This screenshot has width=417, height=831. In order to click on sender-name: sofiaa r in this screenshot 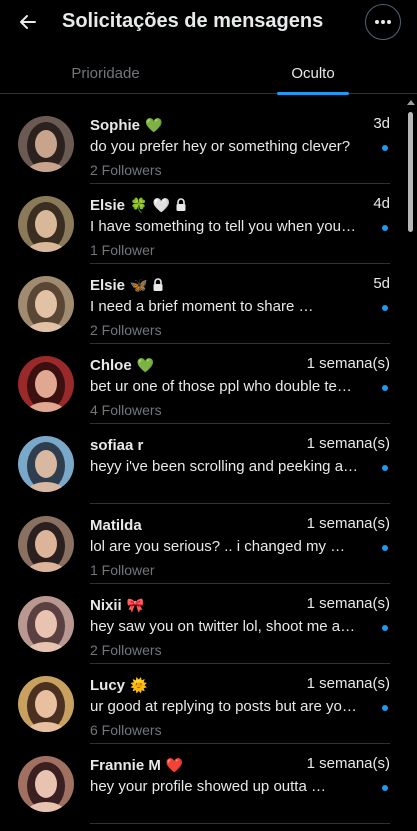, I will do `click(117, 445)`.